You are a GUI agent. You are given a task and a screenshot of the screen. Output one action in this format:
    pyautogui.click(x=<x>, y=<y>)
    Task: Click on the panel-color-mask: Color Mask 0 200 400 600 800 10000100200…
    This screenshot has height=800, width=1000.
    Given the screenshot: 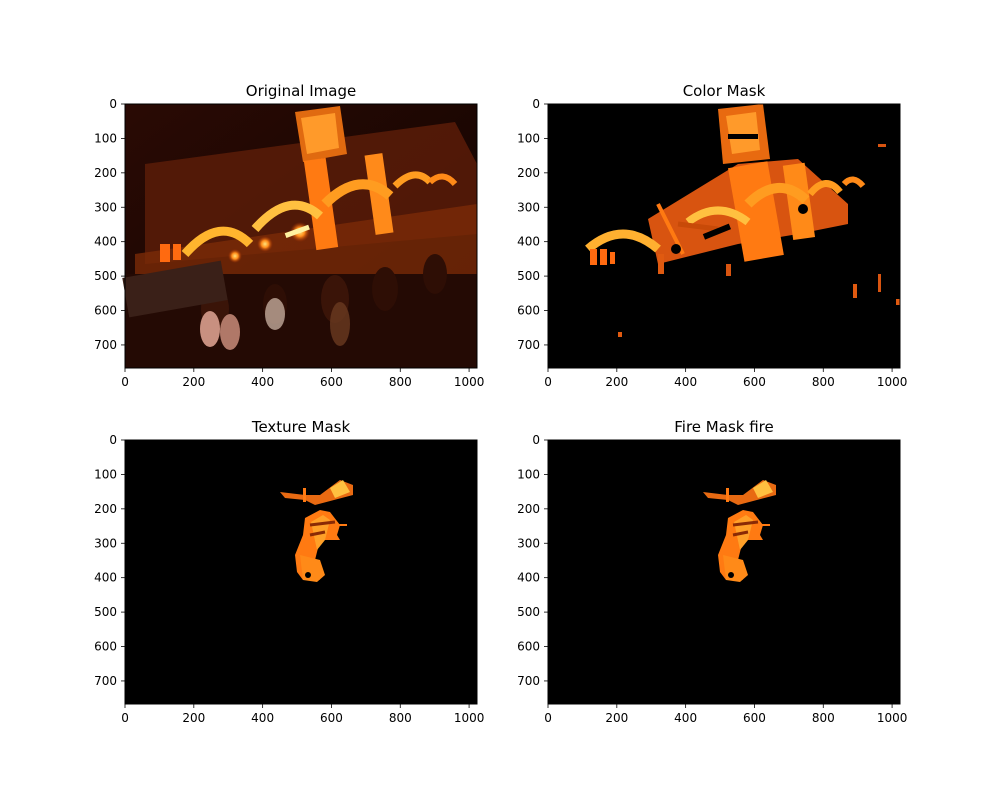 What is the action you would take?
    pyautogui.click(x=712, y=235)
    